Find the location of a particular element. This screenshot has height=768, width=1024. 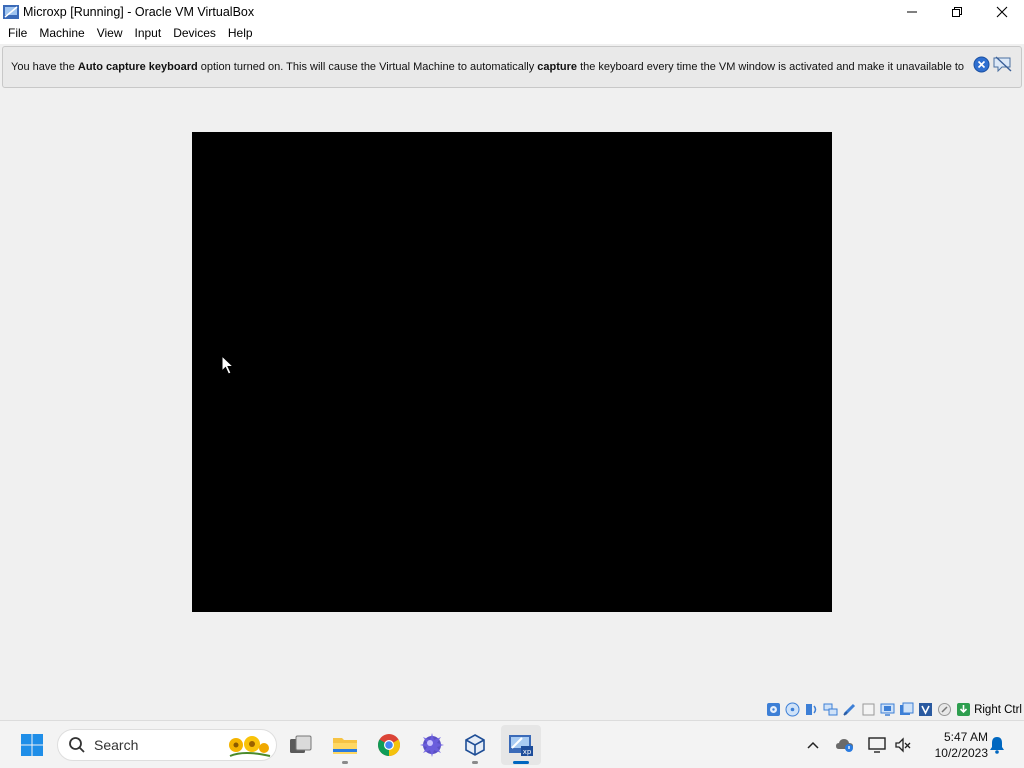

menu-devices: Devices is located at coordinates (194, 33).